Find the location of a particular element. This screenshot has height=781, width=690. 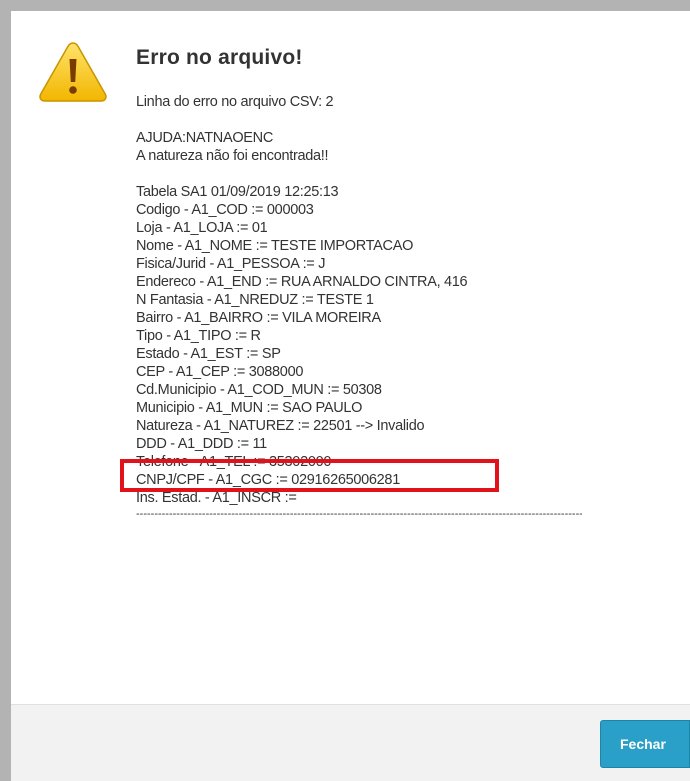

dialog-footer: Fechar is located at coordinates (350, 742).